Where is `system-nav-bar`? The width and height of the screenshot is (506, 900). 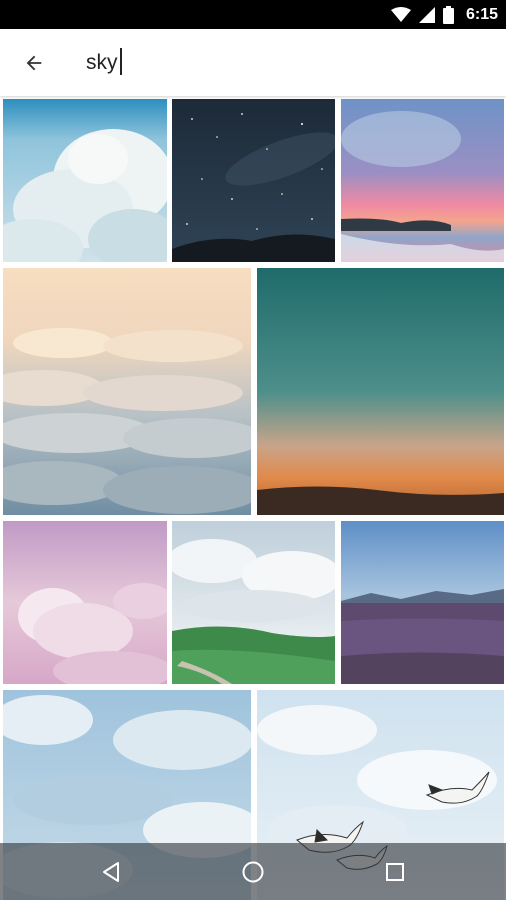
system-nav-bar is located at coordinates (253, 871).